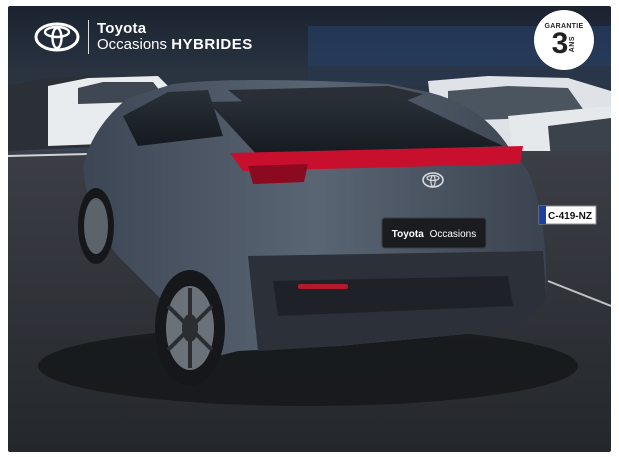 Image resolution: width=619 pixels, height=457 pixels. I want to click on neighbor-plate-text: C-419-NZ, so click(570, 216).